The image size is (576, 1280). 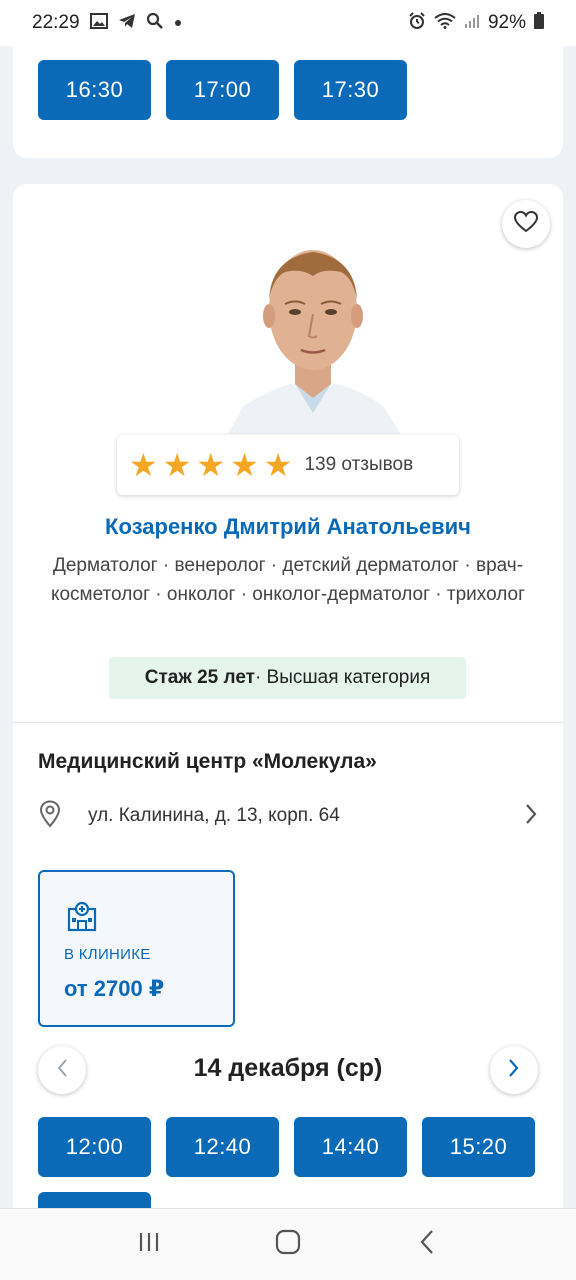 I want to click on appointment-type-label: В КЛИНИКЕ, so click(x=107, y=954).